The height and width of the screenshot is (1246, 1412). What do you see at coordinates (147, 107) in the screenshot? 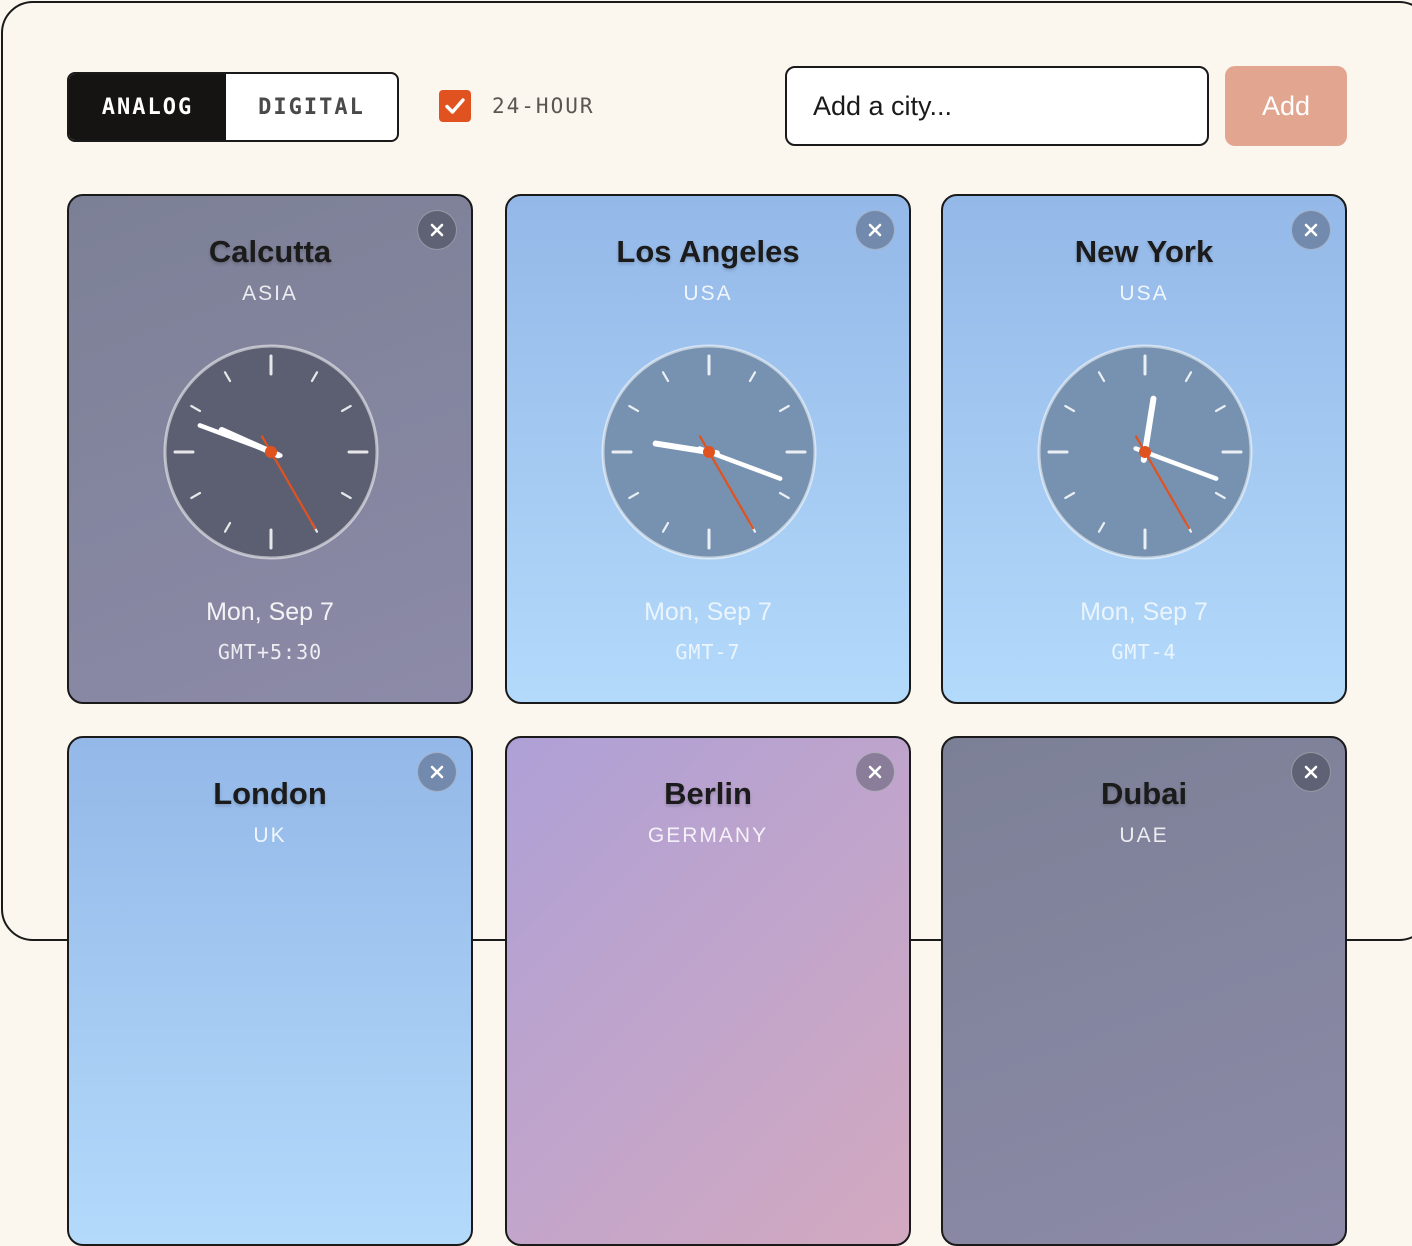
I see `analog-mode-button: ANALOG` at bounding box center [147, 107].